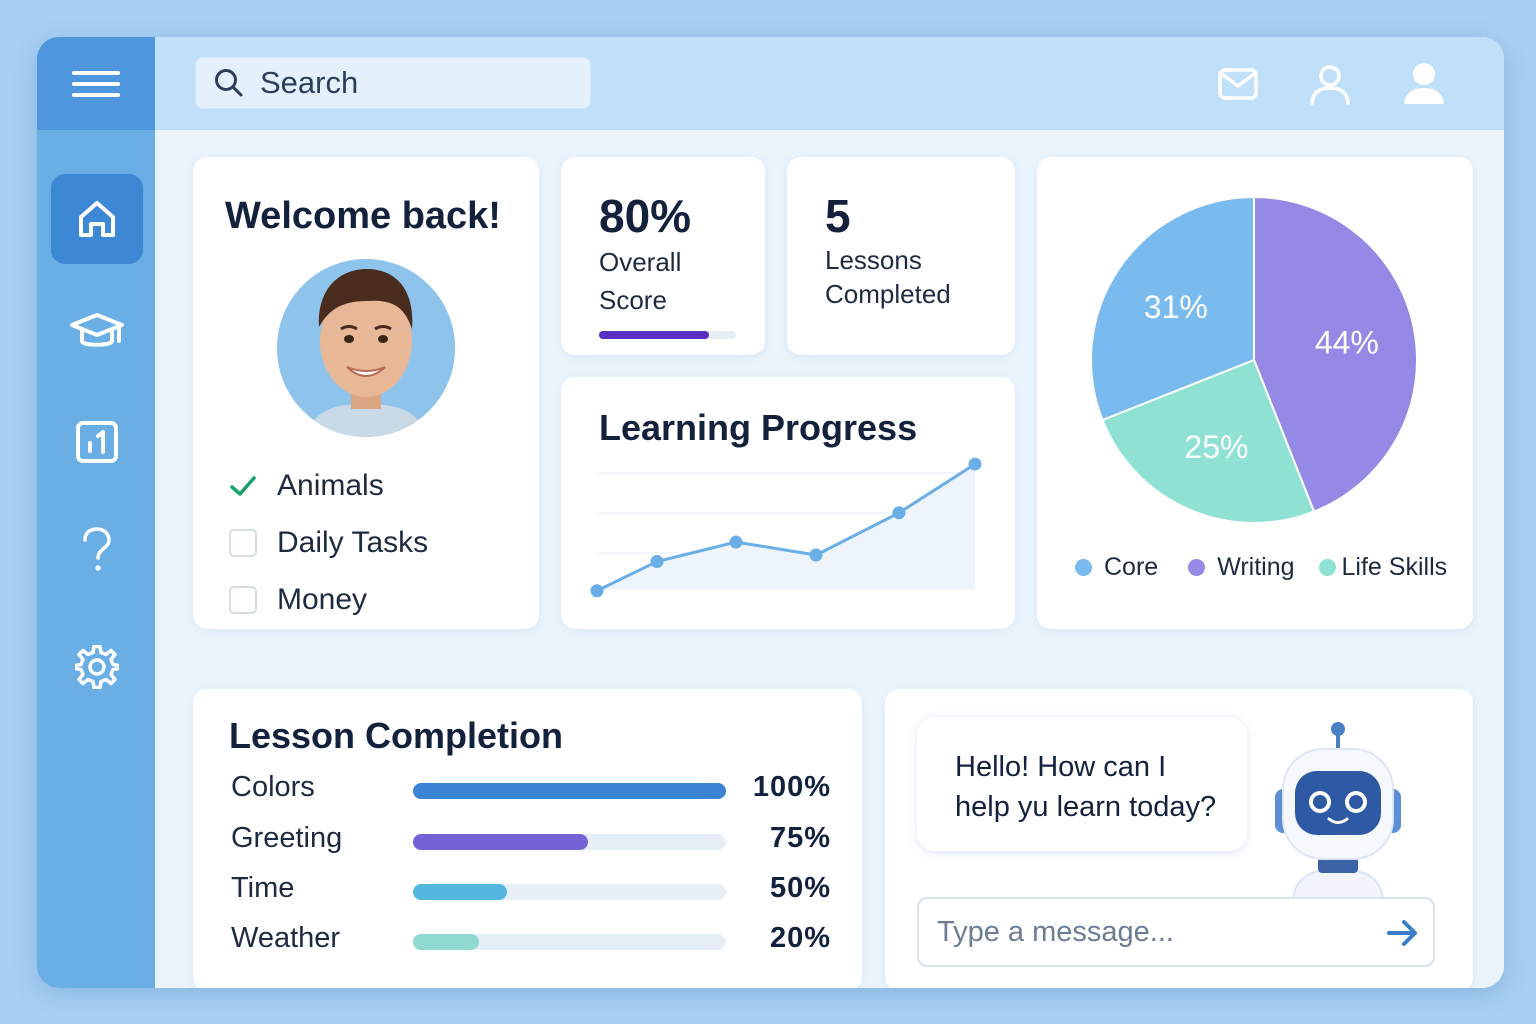  I want to click on welcome-card: Welcome back! Animals Daily Tasks Money, so click(366, 393).